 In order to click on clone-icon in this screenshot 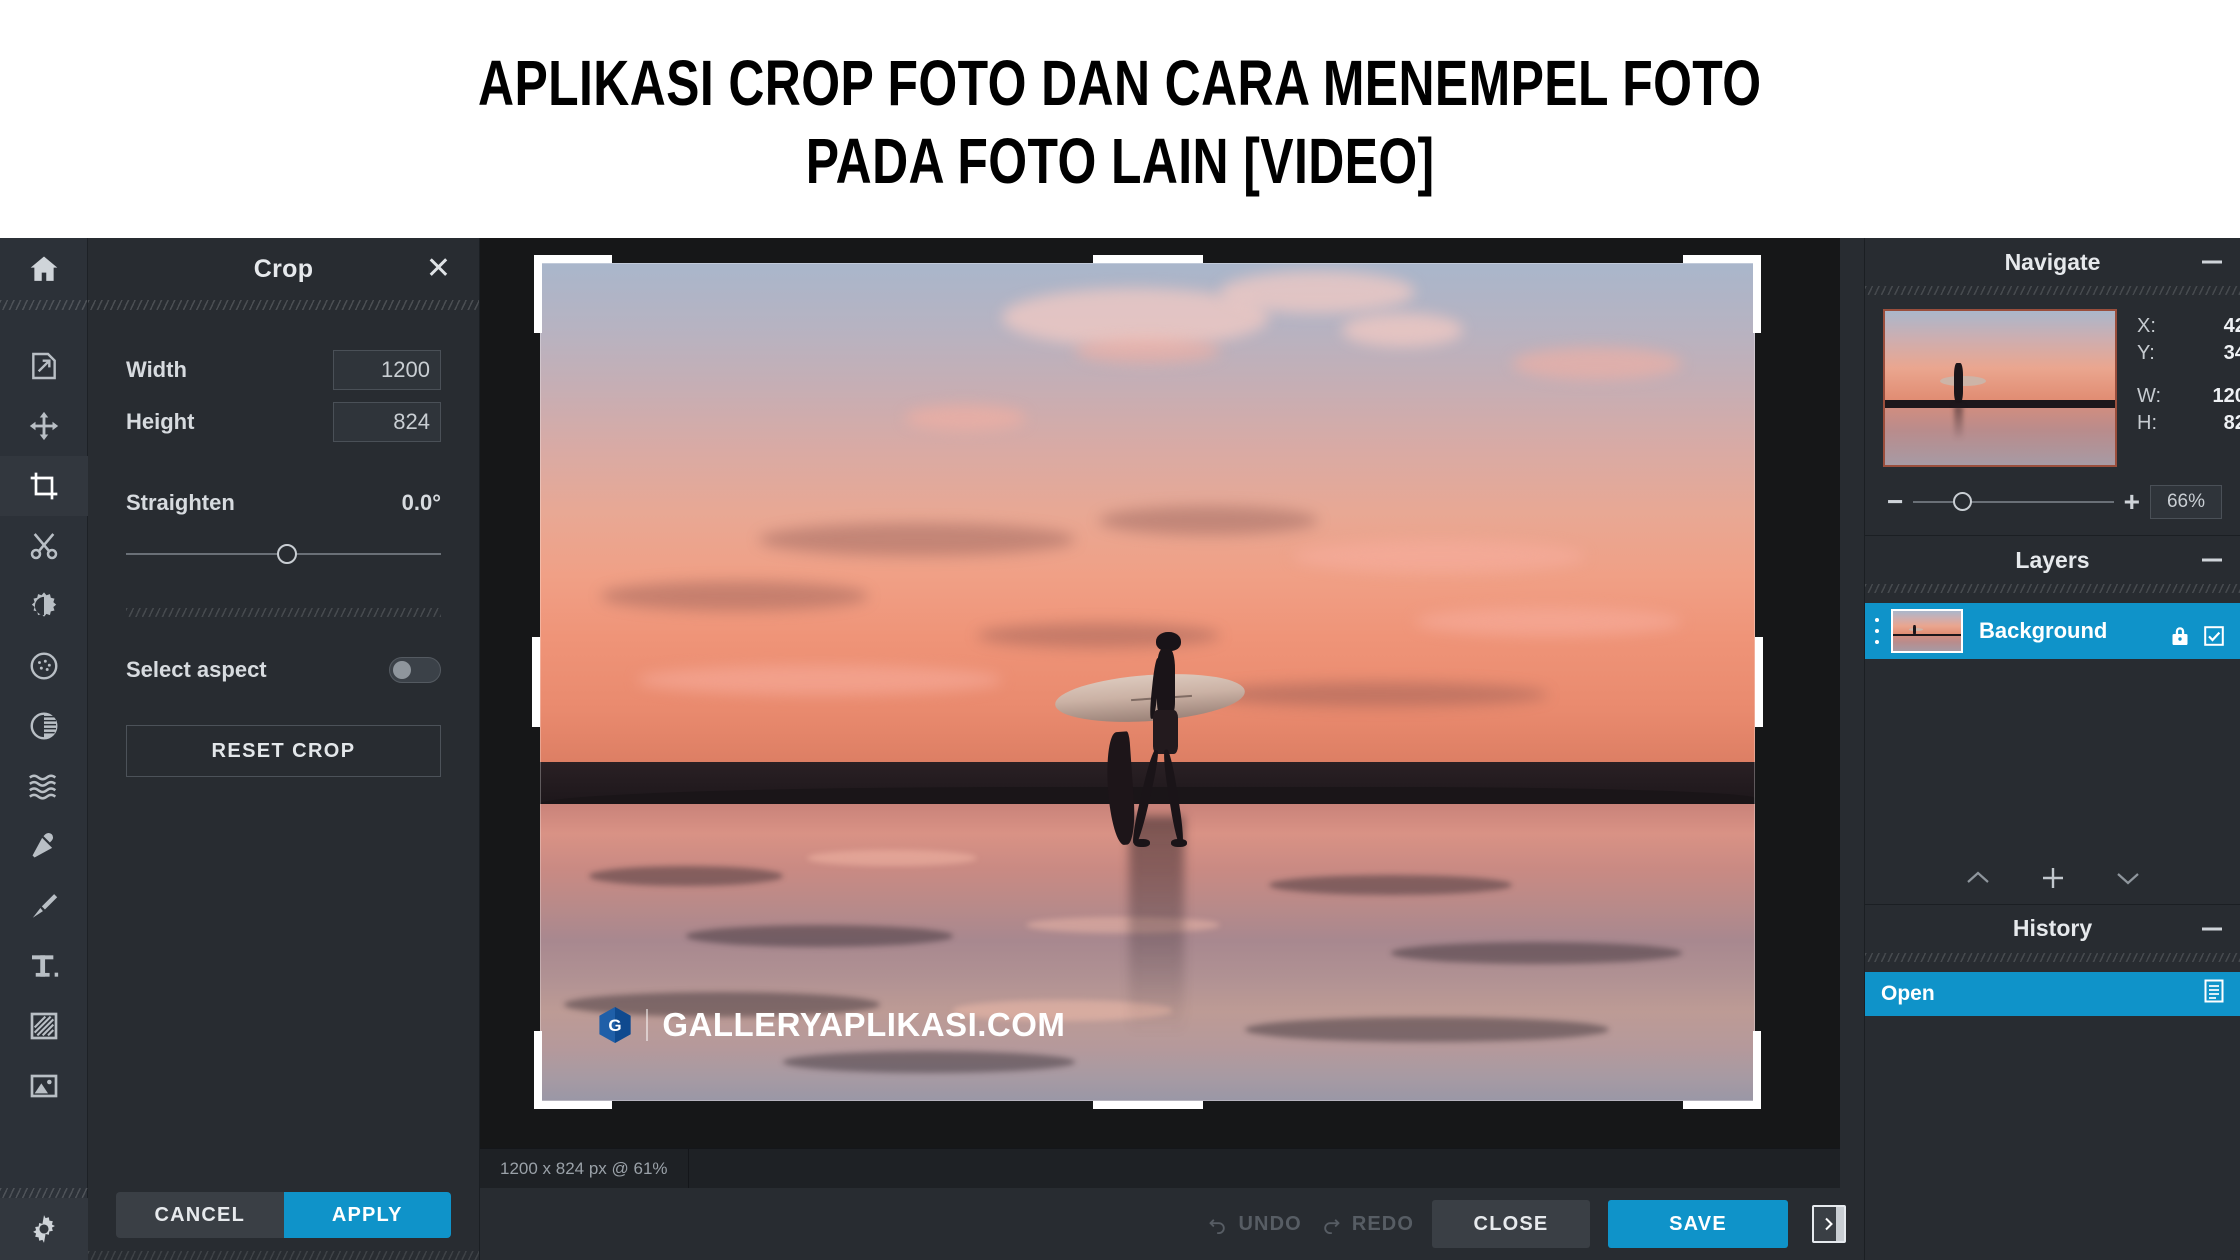, I will do `click(44, 846)`.